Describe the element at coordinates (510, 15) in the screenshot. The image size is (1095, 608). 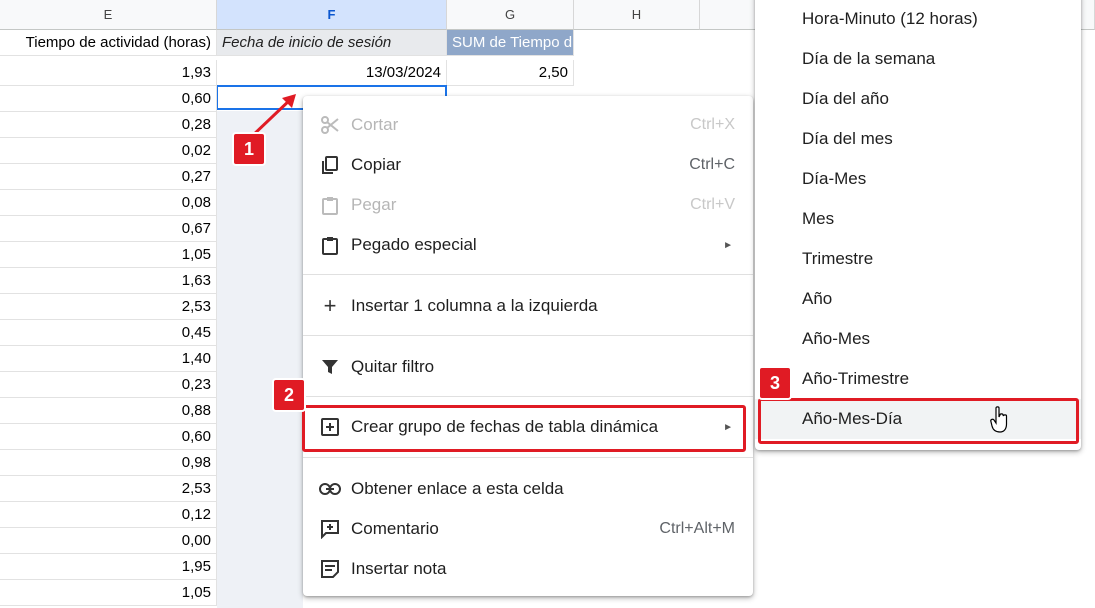
I see `column-header-g: G` at that location.